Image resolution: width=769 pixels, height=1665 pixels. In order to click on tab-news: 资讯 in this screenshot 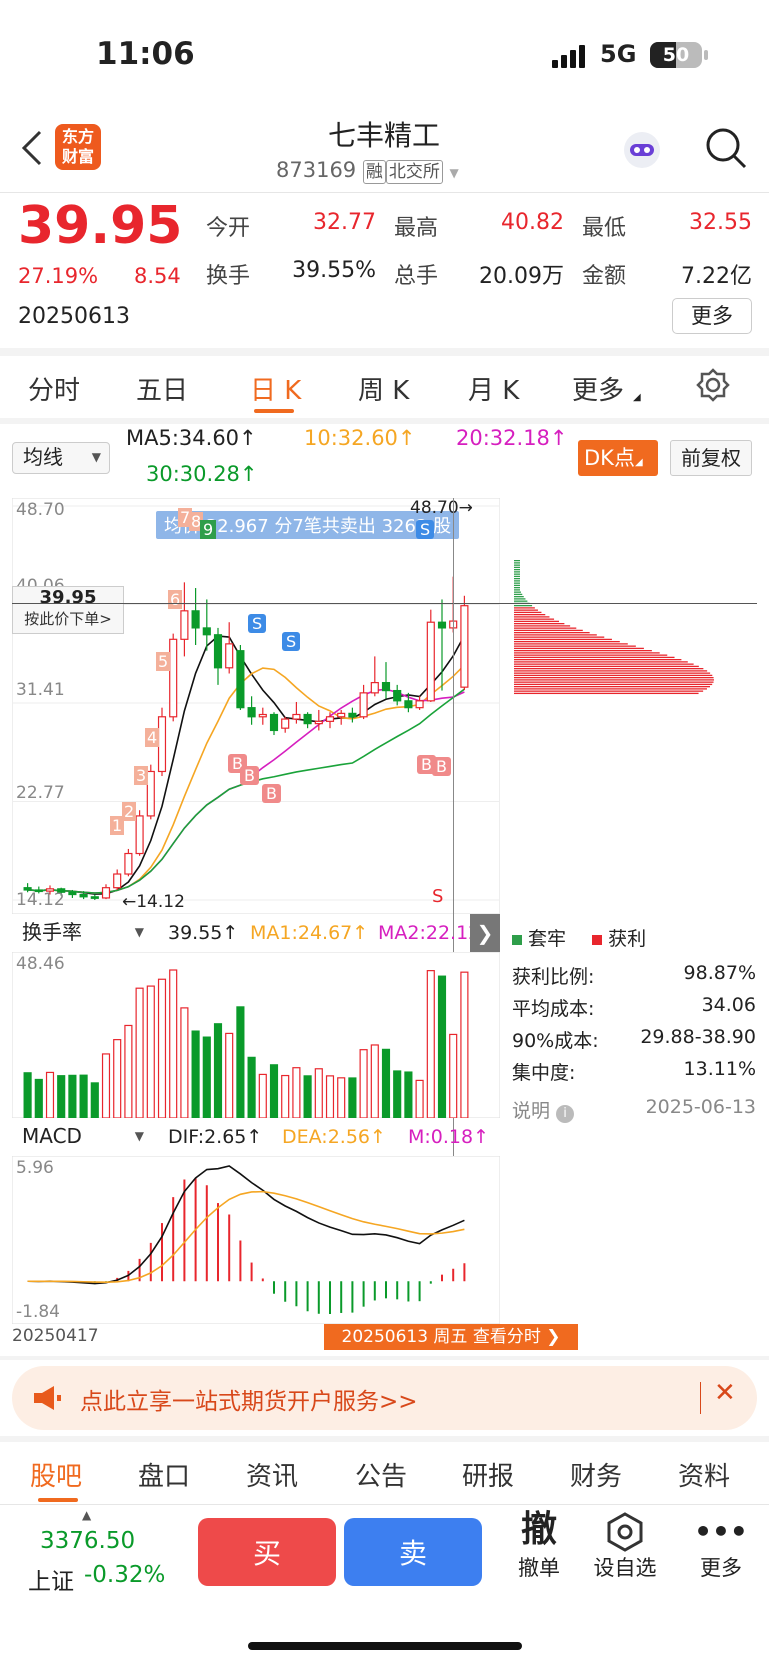, I will do `click(272, 1474)`.